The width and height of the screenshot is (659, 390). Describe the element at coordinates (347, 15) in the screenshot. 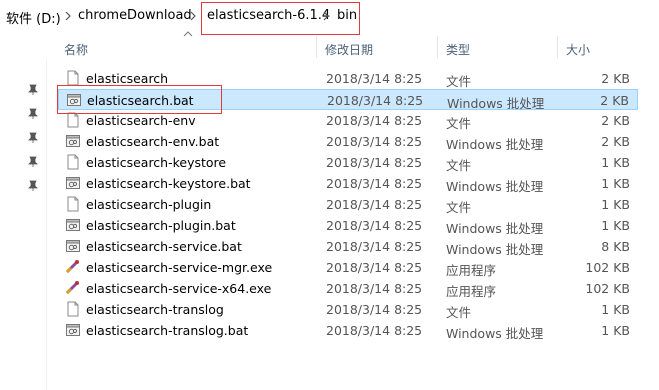

I see `breadcrumb-bin: bin` at that location.